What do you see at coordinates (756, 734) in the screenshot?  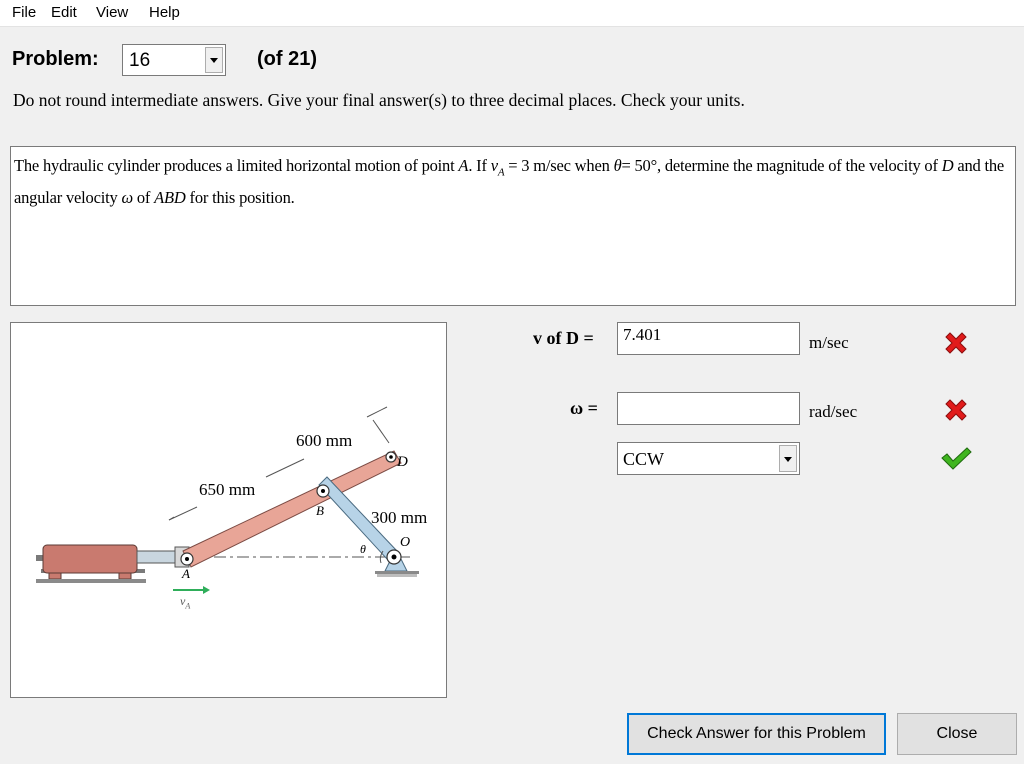 I see `check-answer-button: Check Answer for this Problem` at bounding box center [756, 734].